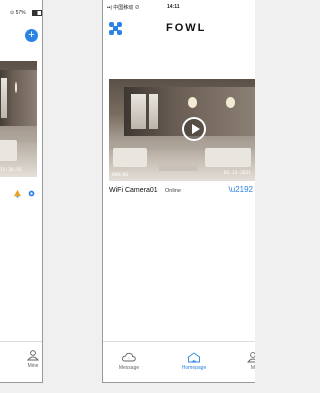  I want to click on carrier-label: ••| 中国移动 ⊘, so click(123, 8).